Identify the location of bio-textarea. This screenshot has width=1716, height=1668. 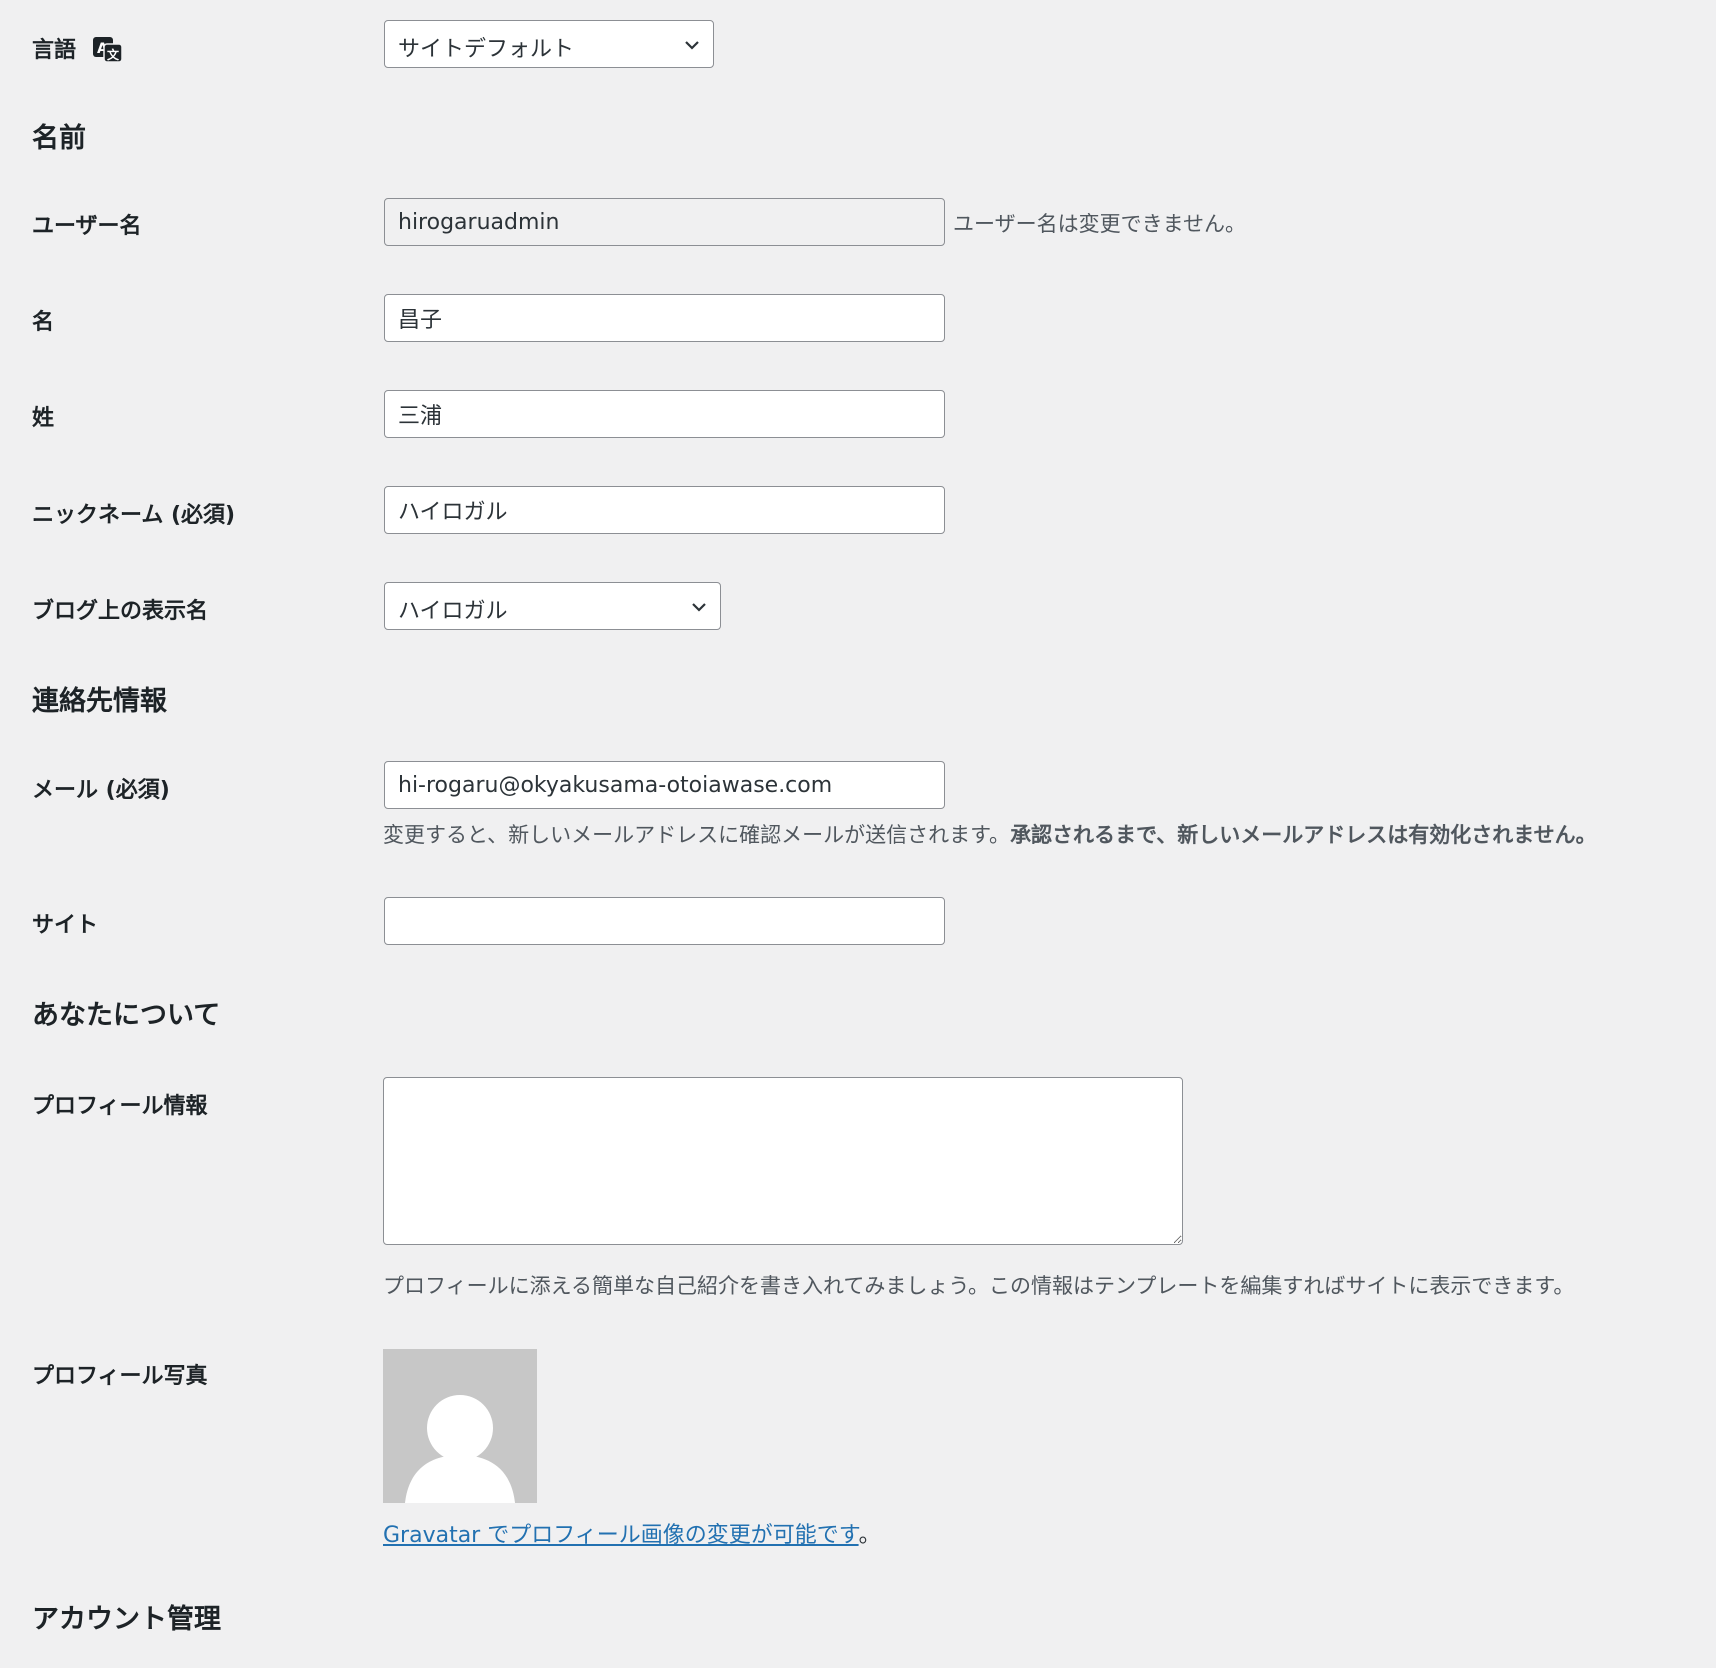
(783, 1161).